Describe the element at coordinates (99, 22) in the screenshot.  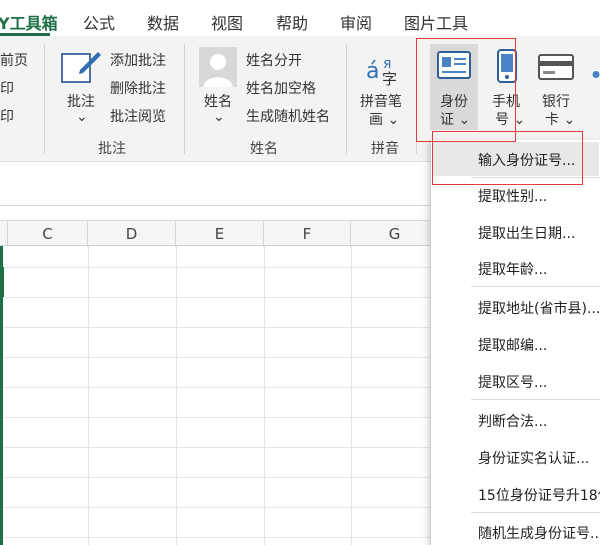
I see `tab-formula: 公式` at that location.